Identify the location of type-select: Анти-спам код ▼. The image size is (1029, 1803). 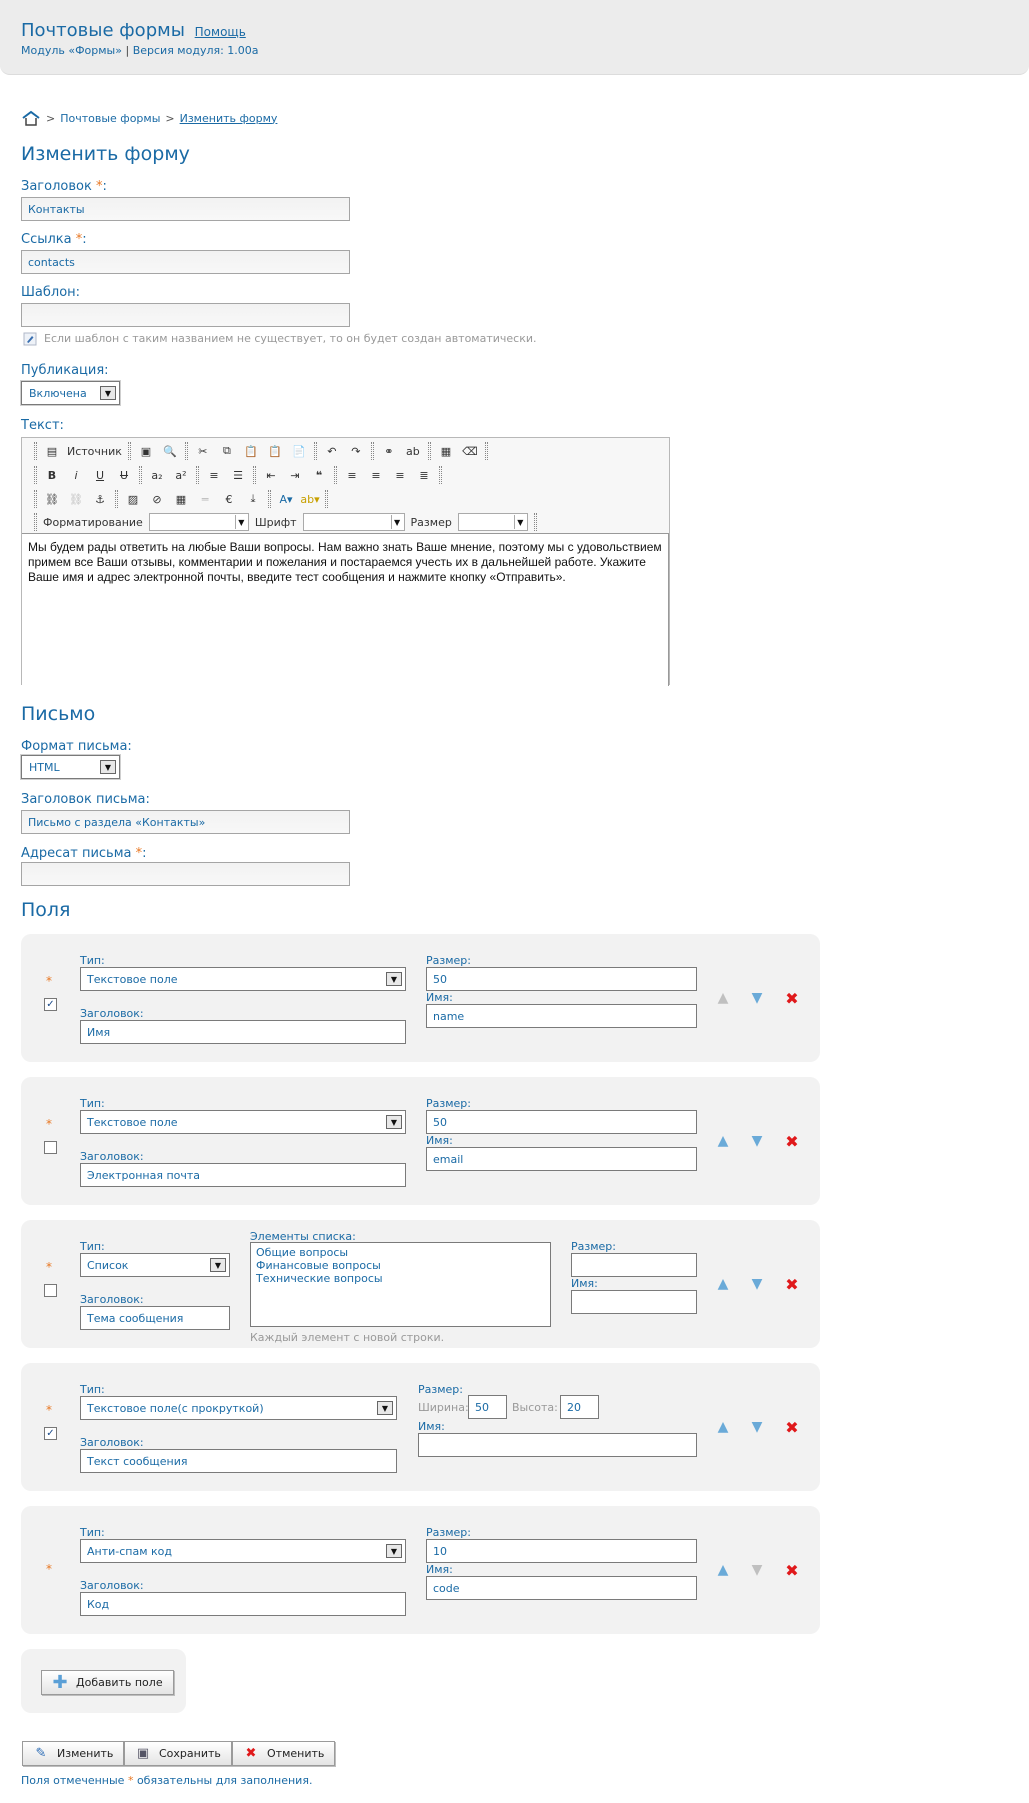
(243, 1551).